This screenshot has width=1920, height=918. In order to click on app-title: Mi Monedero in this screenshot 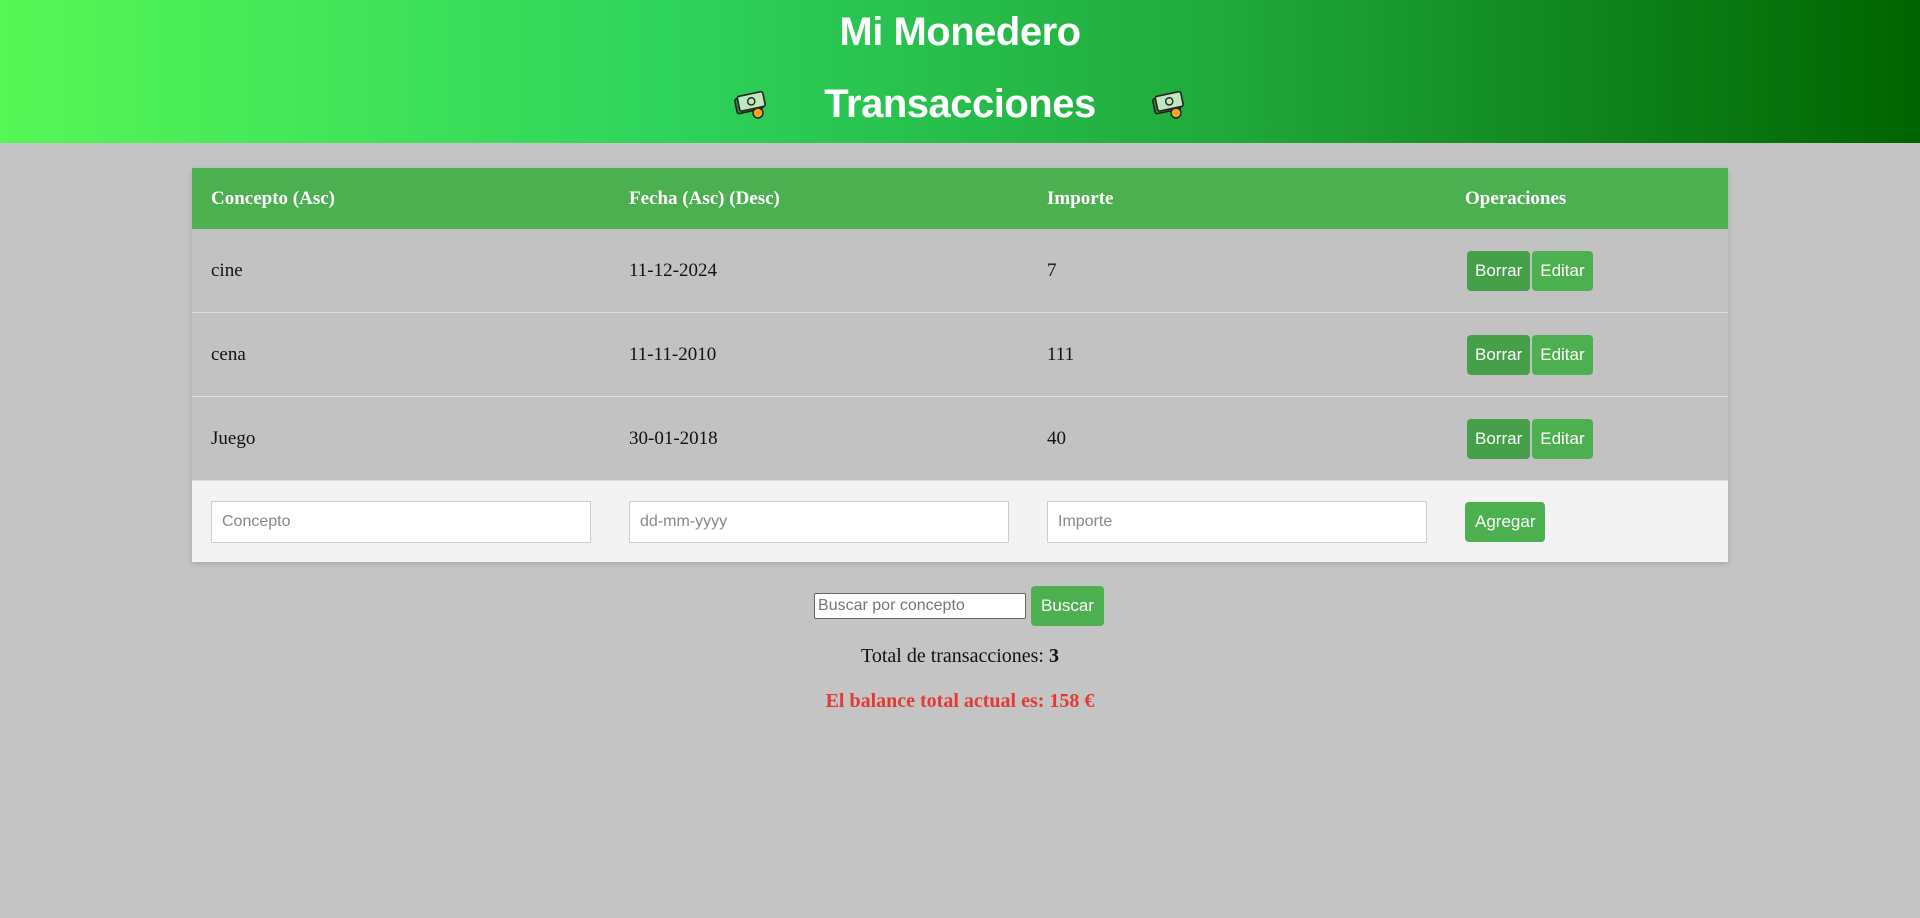, I will do `click(960, 32)`.